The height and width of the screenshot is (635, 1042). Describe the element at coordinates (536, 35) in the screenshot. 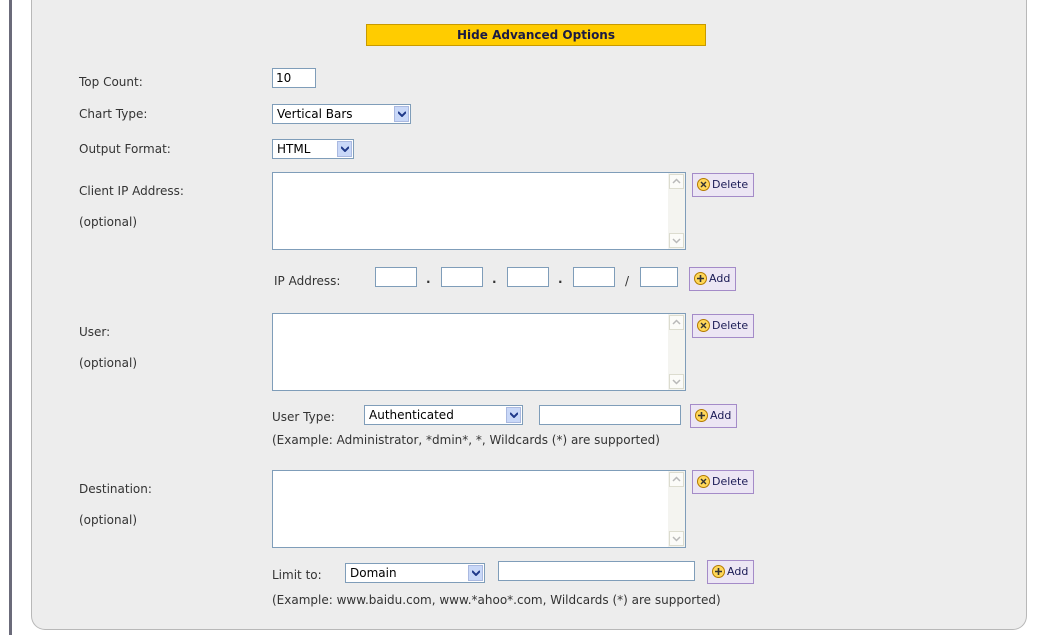

I see `hide-advanced-options-button: Hide Advanced Options` at that location.